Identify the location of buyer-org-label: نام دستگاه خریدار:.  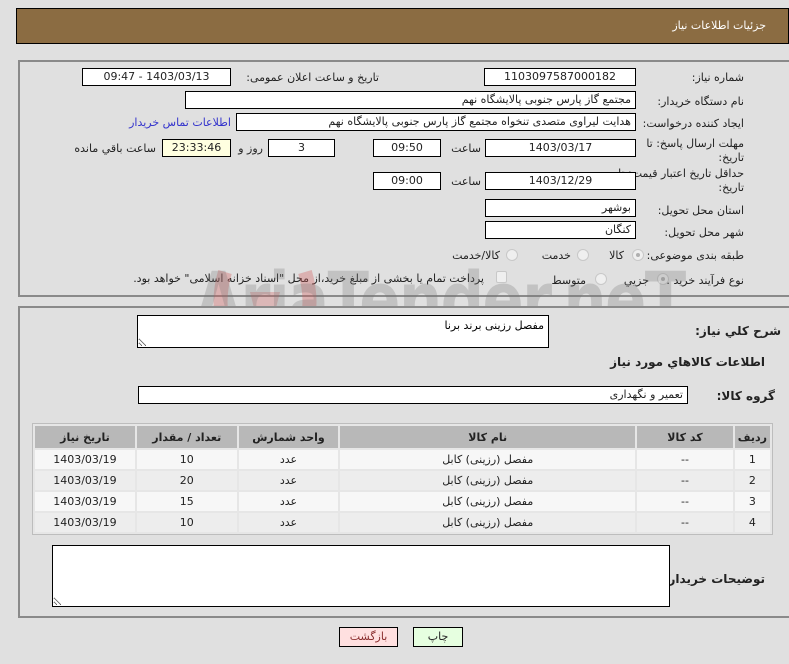
(700, 101).